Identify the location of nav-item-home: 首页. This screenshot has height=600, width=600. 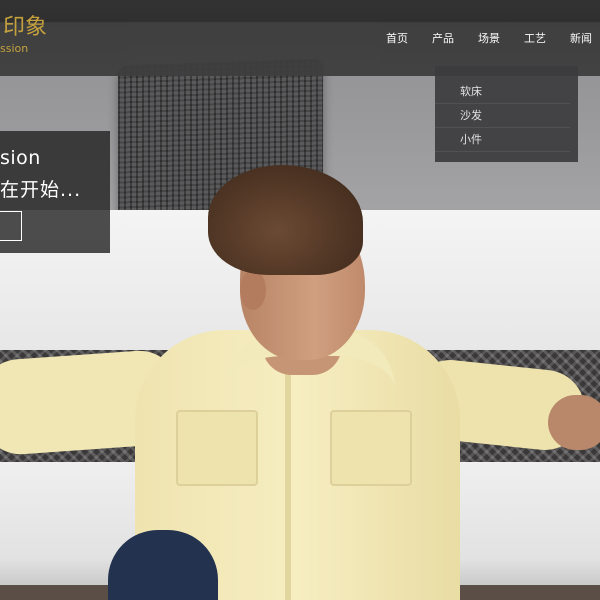
(397, 38).